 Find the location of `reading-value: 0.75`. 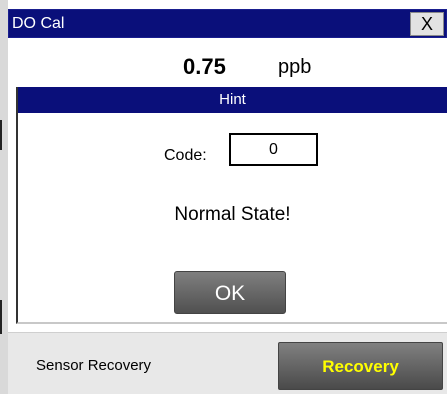

reading-value: 0.75 is located at coordinates (204, 66).